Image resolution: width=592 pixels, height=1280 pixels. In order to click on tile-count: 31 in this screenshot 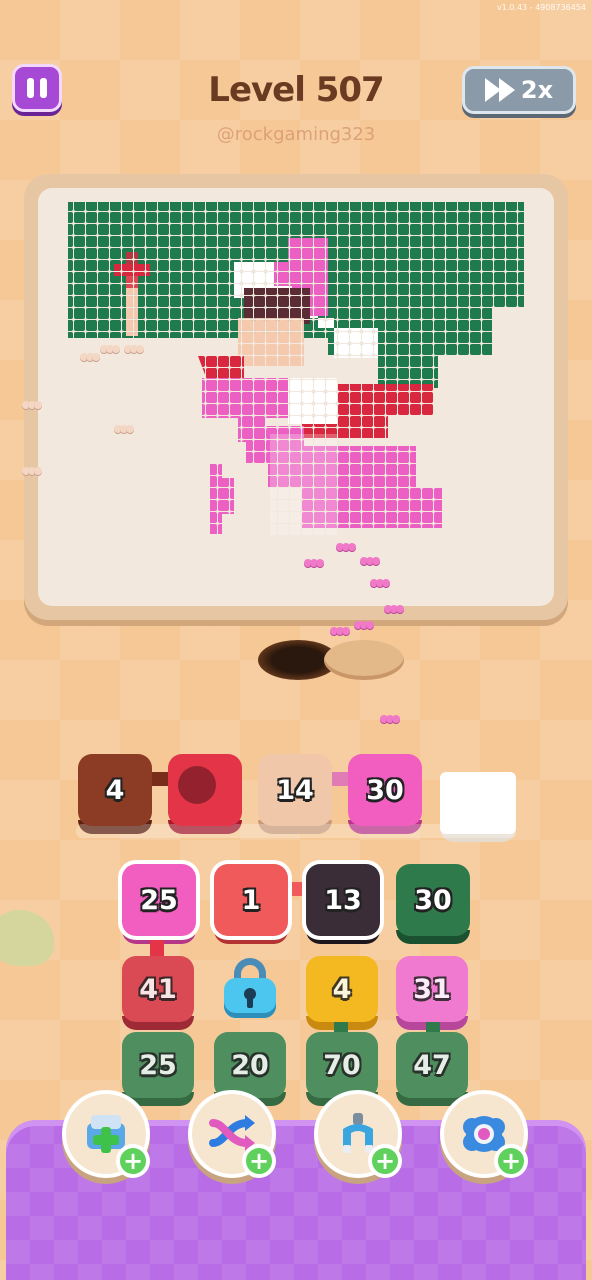, I will do `click(432, 989)`.